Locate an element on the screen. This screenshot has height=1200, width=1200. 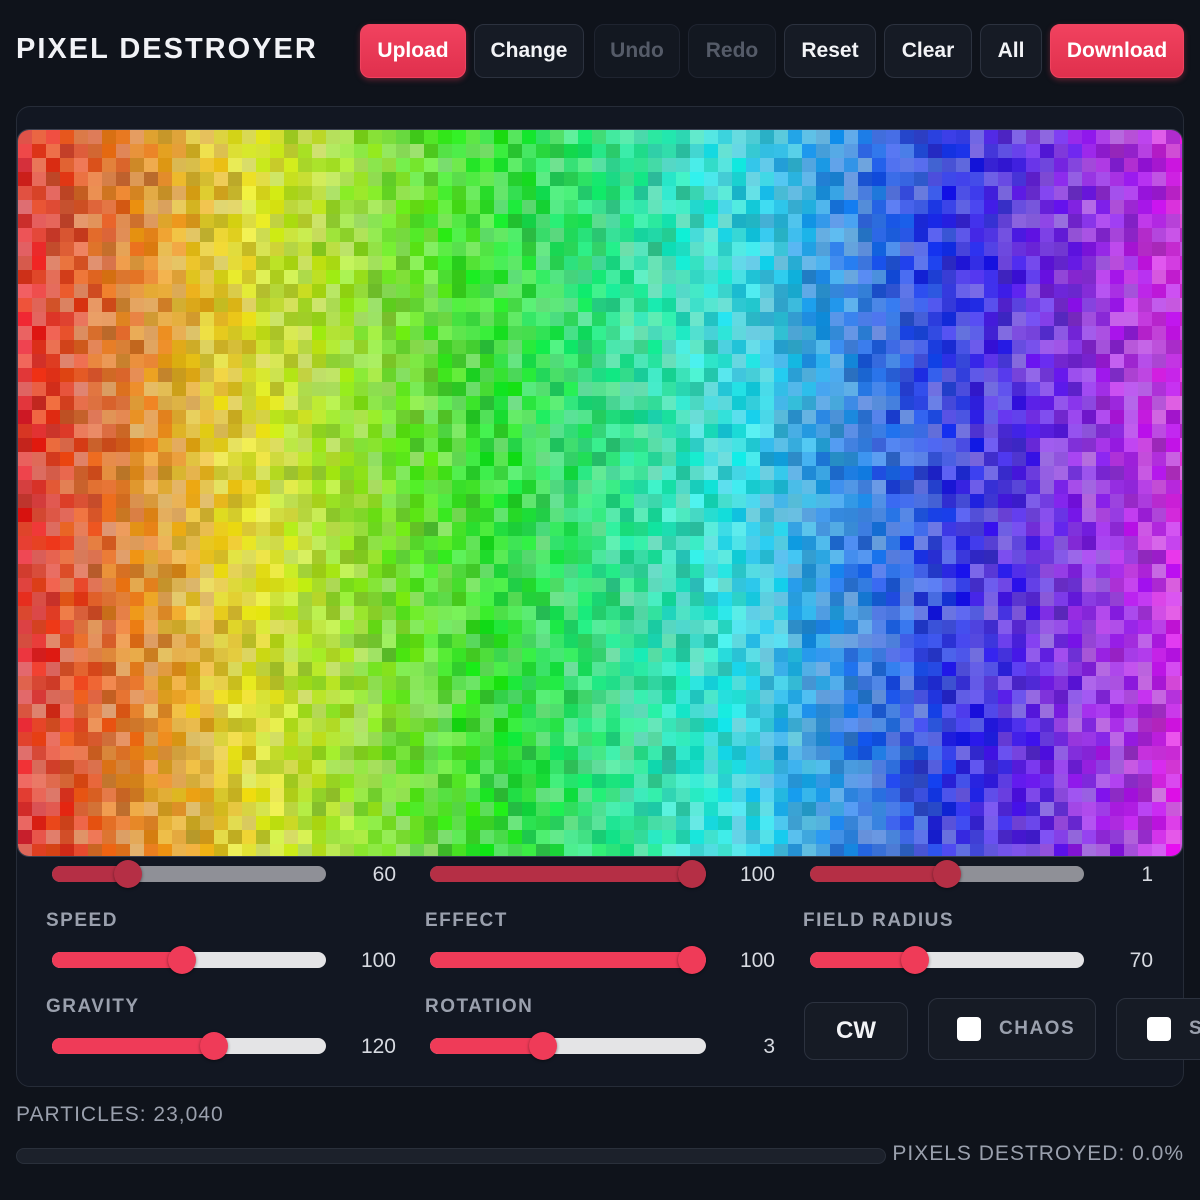
cut-toggle-clip: S is located at coordinates (1158, 1029).